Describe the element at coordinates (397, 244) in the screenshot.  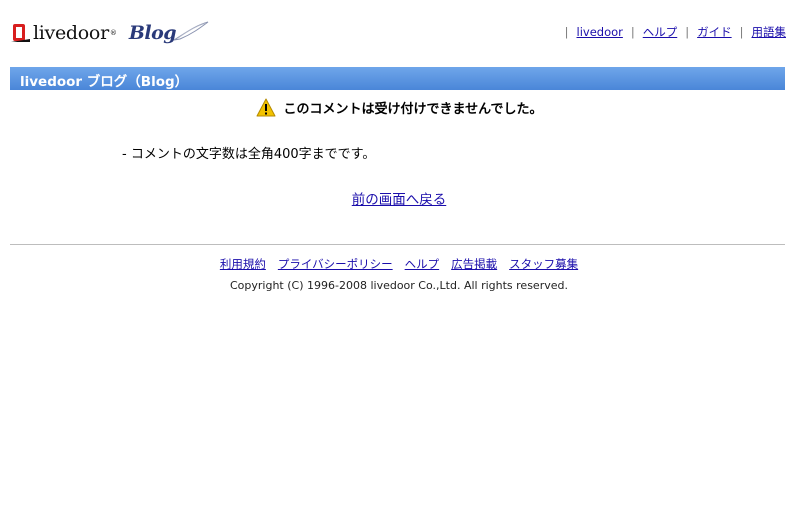
I see `divider` at that location.